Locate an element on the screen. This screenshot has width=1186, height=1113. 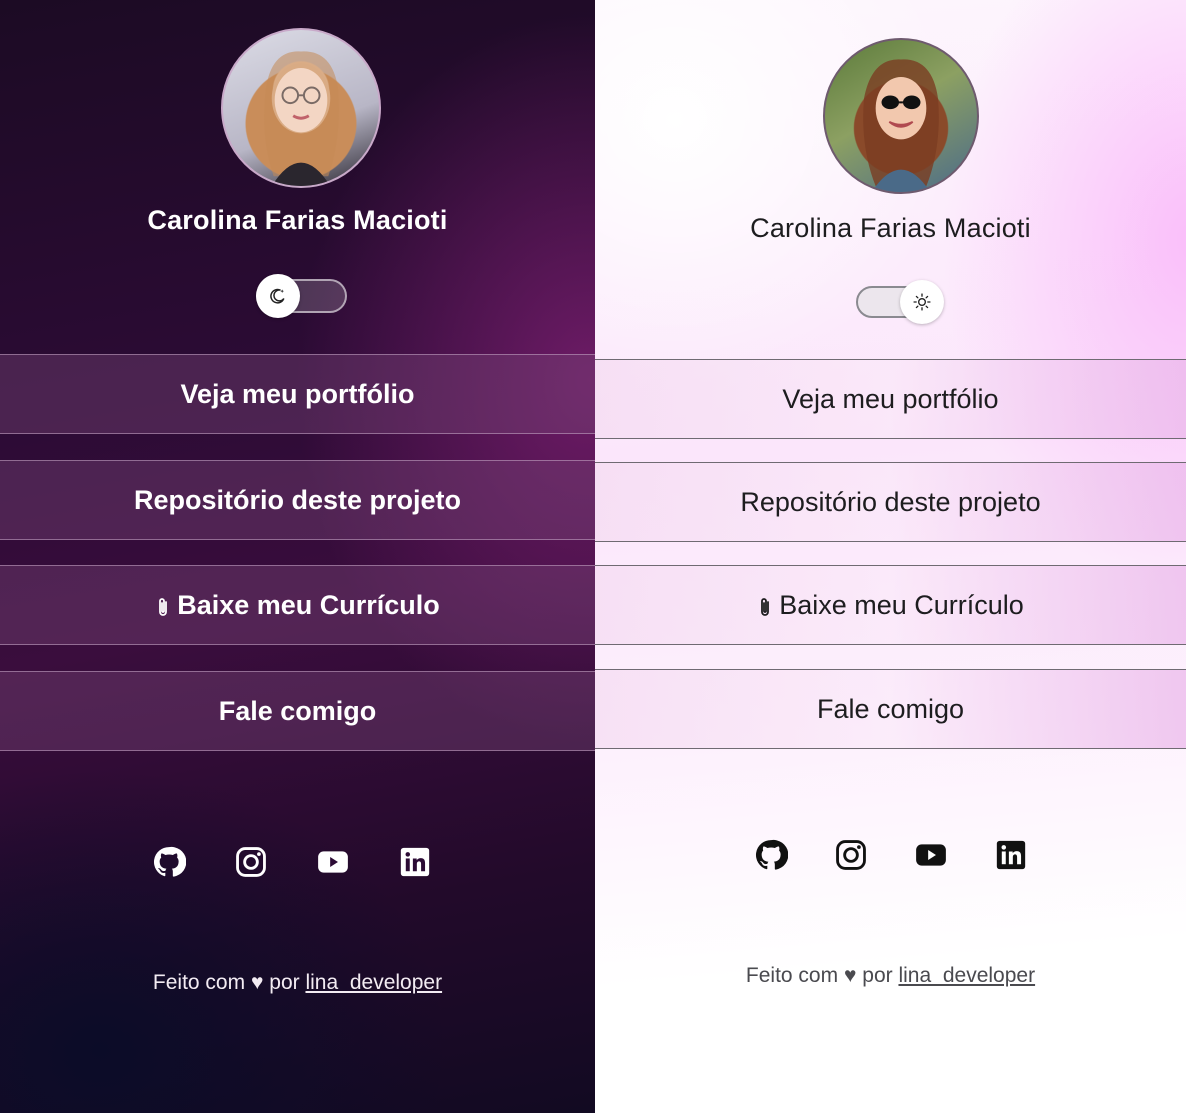
moon-icon is located at coordinates (277, 296).